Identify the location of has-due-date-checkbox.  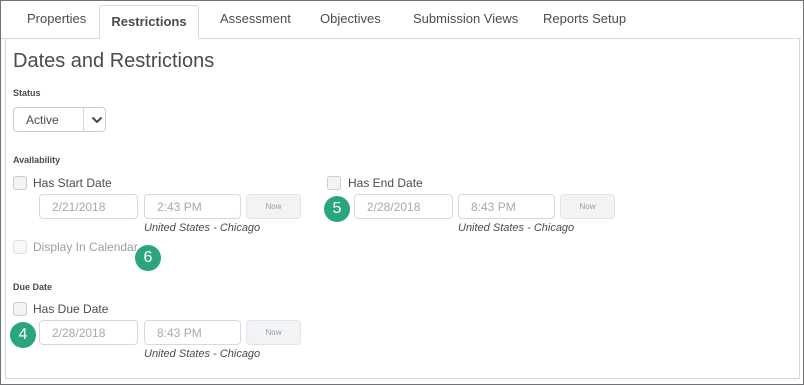
(20, 309).